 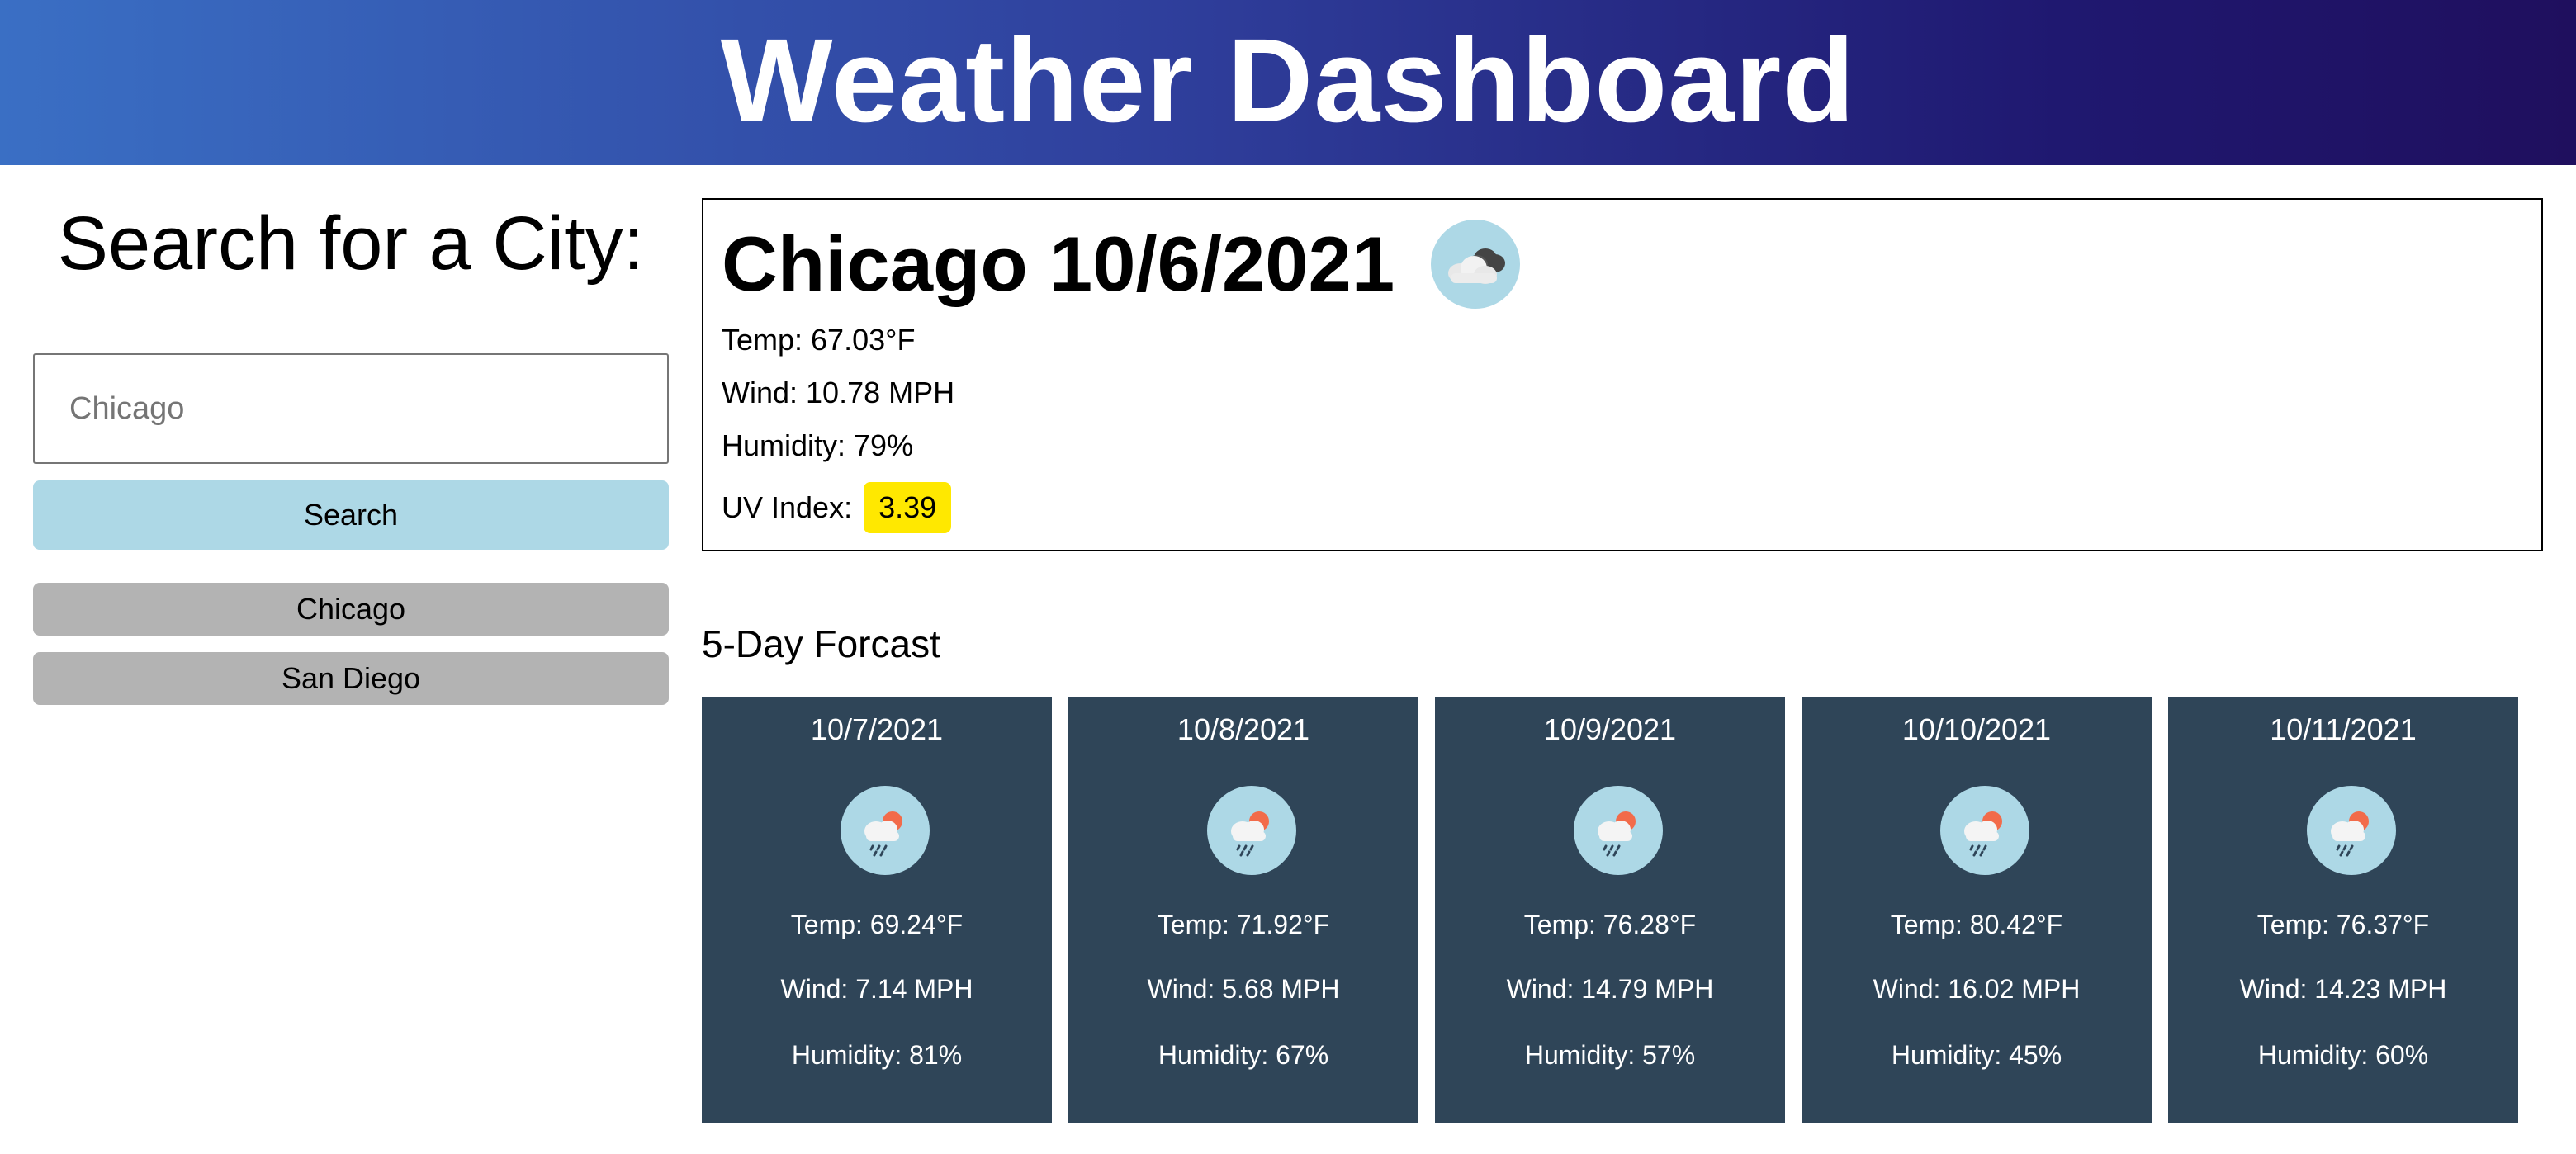 I want to click on page-header: Weather Dashboard, so click(x=1288, y=82).